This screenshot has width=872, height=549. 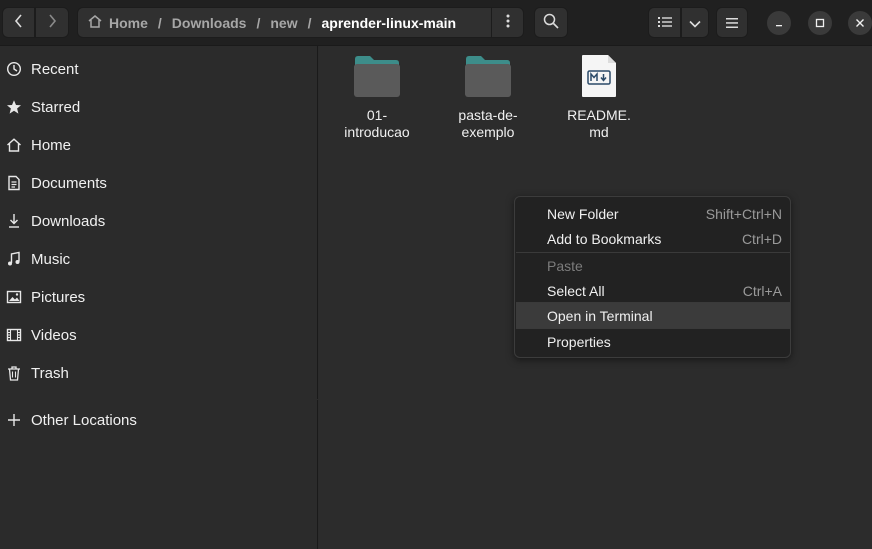 I want to click on video-icon, so click(x=14, y=335).